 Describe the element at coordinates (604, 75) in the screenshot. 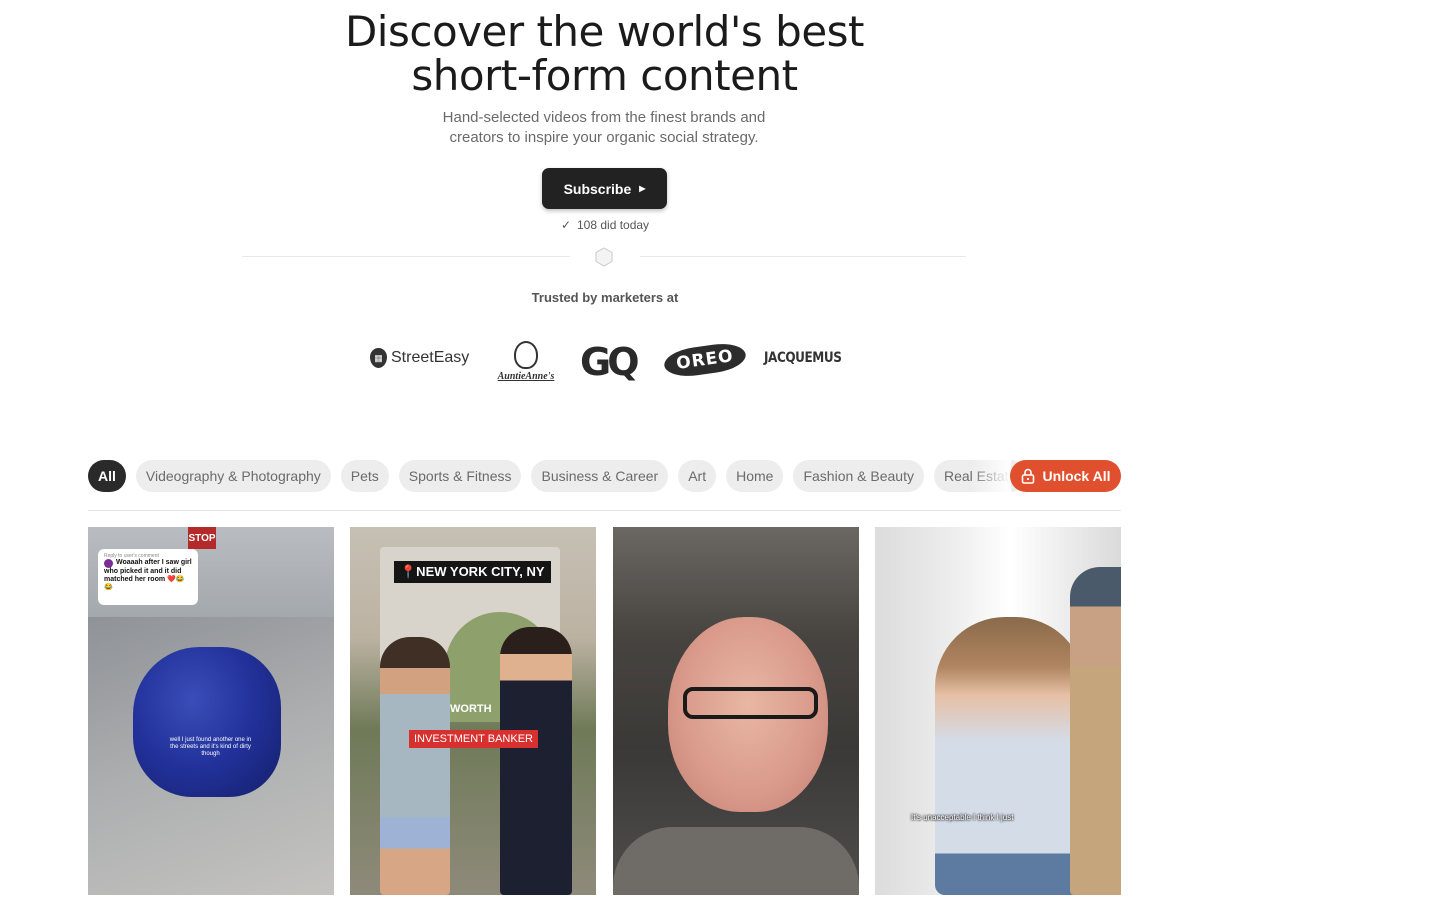

I see `title-line-2: short-form content` at that location.